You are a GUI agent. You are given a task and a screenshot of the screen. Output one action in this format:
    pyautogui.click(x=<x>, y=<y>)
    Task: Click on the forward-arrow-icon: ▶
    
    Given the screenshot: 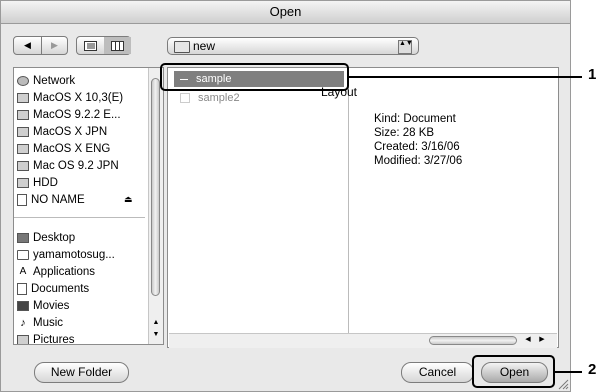 What is the action you would take?
    pyautogui.click(x=54, y=45)
    